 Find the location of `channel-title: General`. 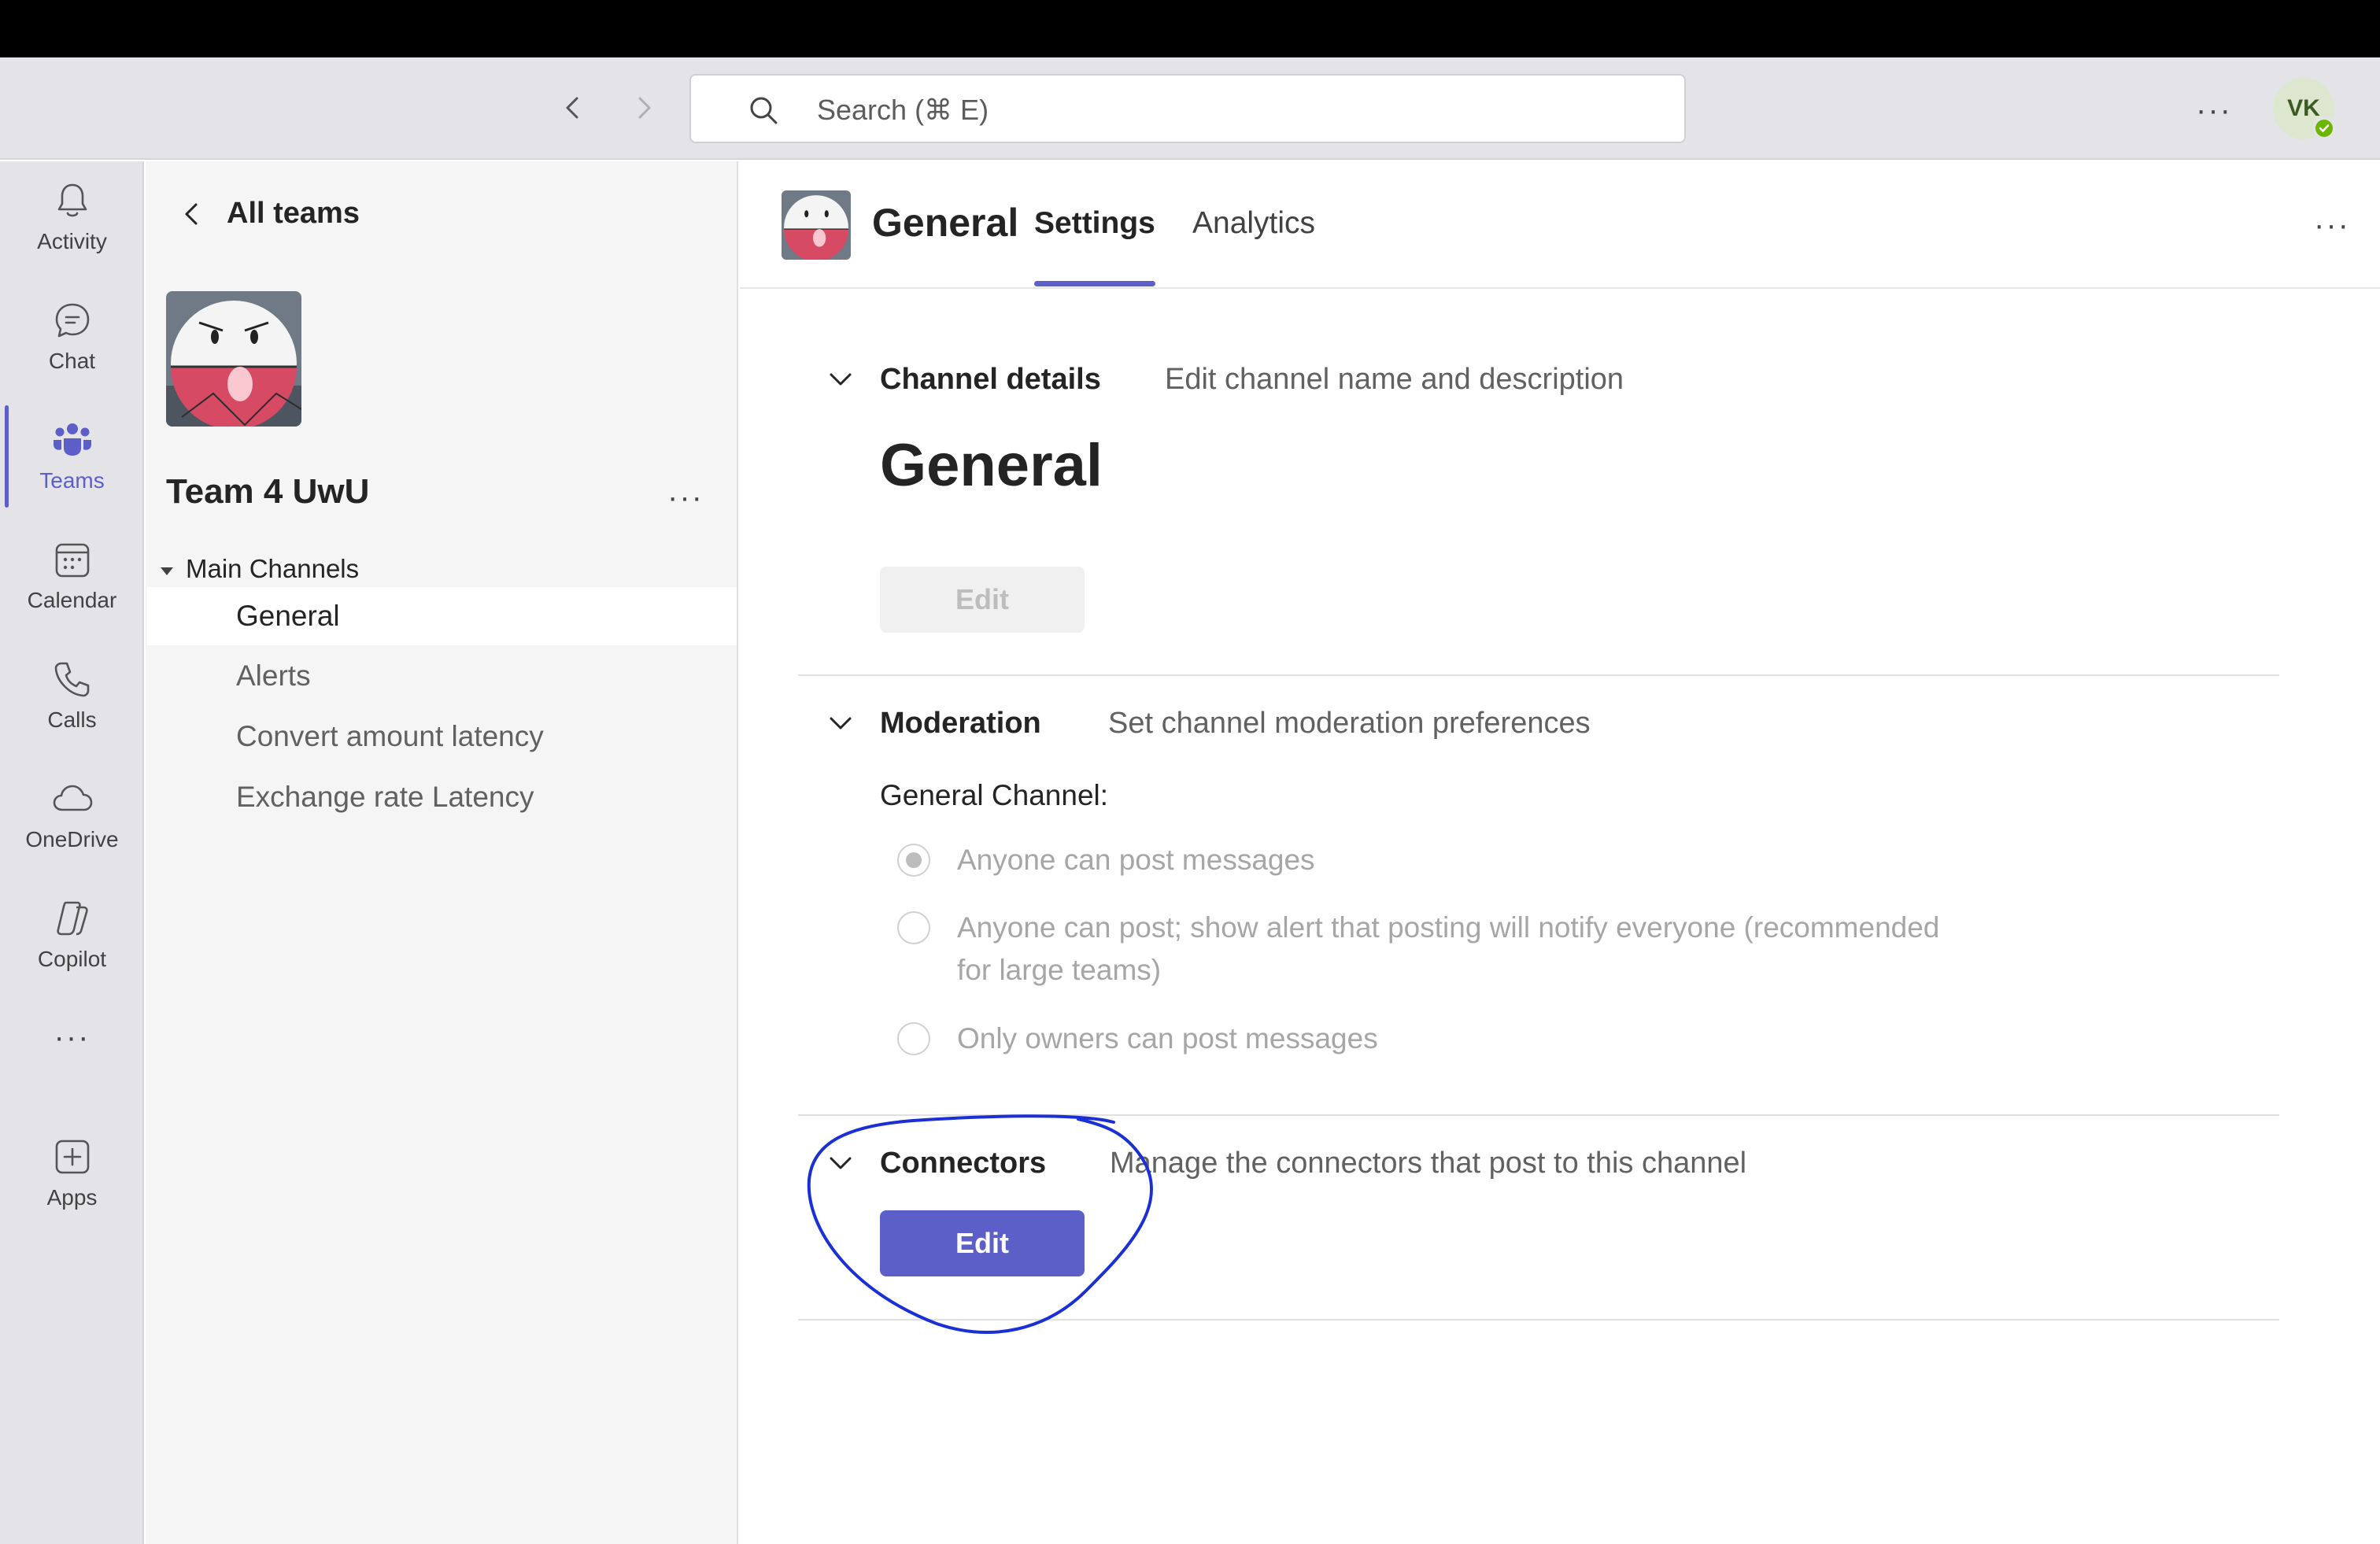

channel-title: General is located at coordinates (945, 223).